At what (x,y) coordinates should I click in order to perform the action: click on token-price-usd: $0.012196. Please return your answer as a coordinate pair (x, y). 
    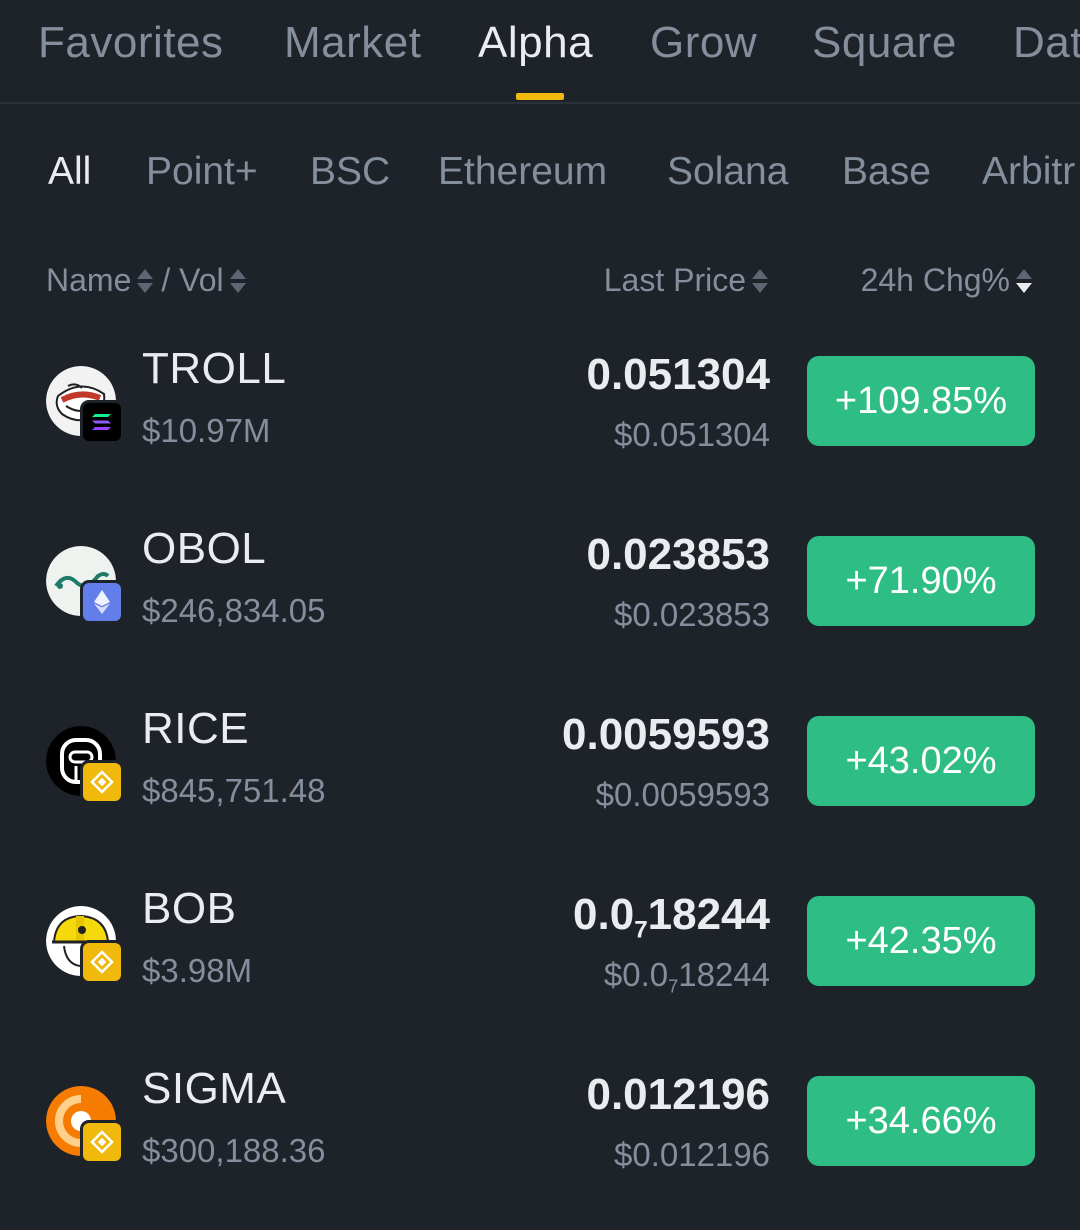
    Looking at the image, I should click on (692, 1154).